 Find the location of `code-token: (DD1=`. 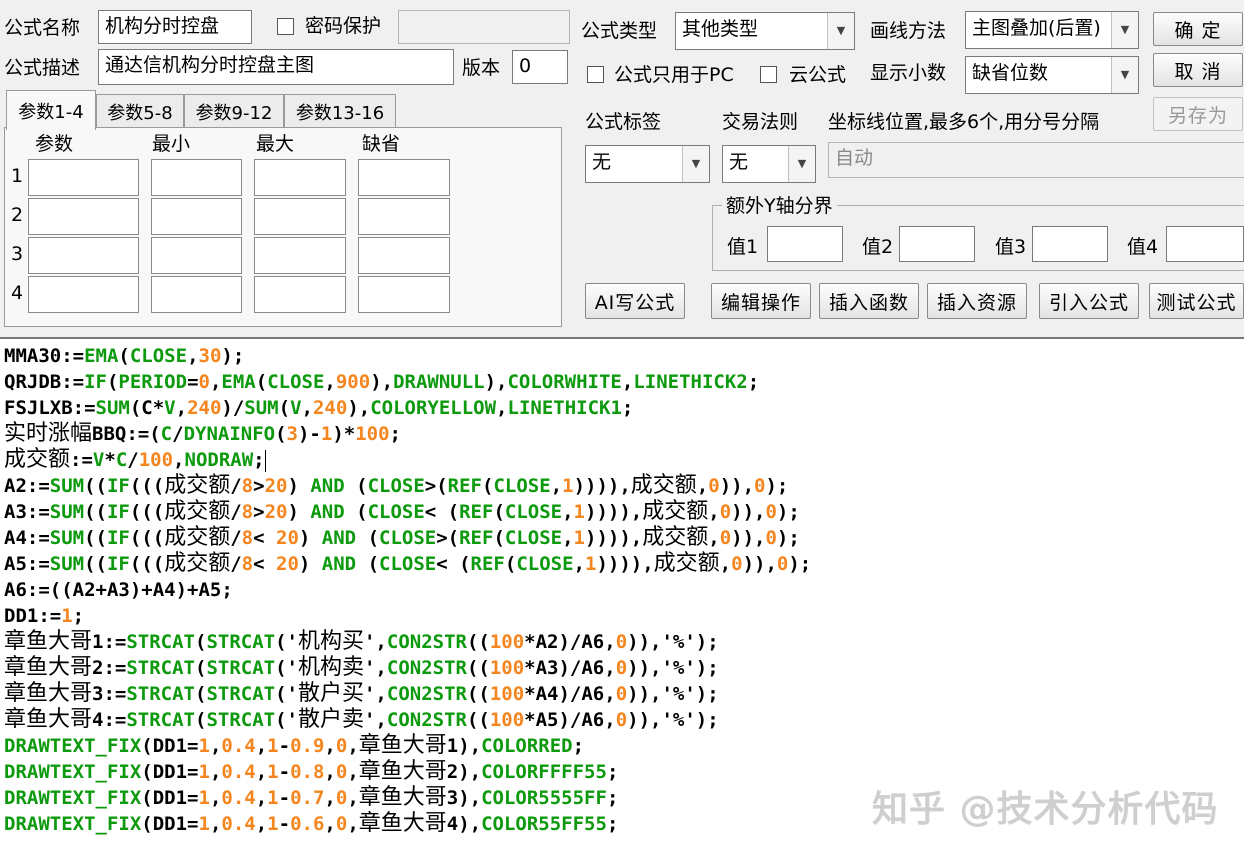

code-token: (DD1= is located at coordinates (170, 798).